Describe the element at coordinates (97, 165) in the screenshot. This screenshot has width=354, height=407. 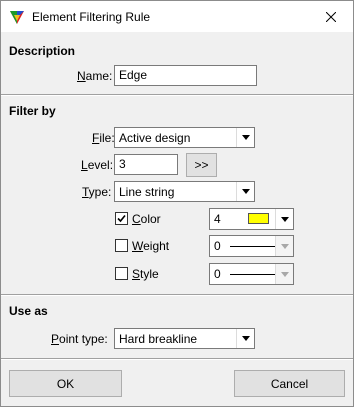
I see `level-label: Level:` at that location.